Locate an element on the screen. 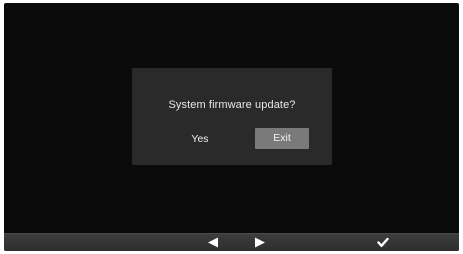  bottom-control-bar is located at coordinates (231, 242).